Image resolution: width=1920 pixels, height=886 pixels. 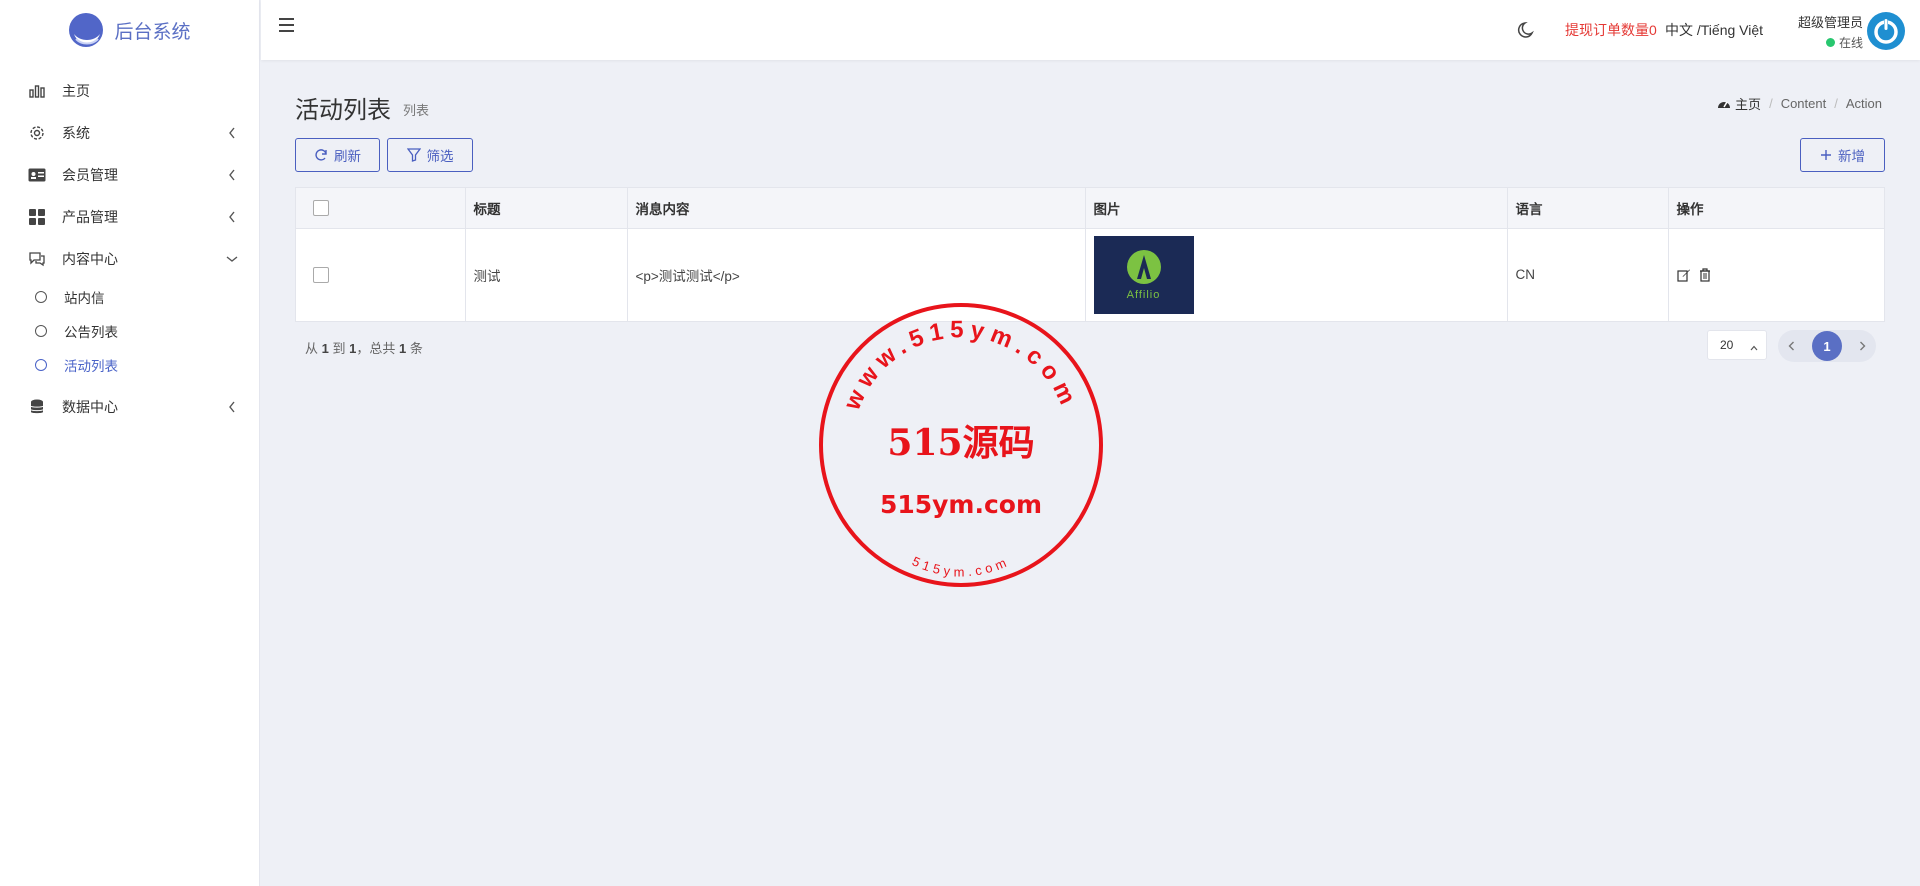 I want to click on summary-from: 1, so click(x=325, y=348).